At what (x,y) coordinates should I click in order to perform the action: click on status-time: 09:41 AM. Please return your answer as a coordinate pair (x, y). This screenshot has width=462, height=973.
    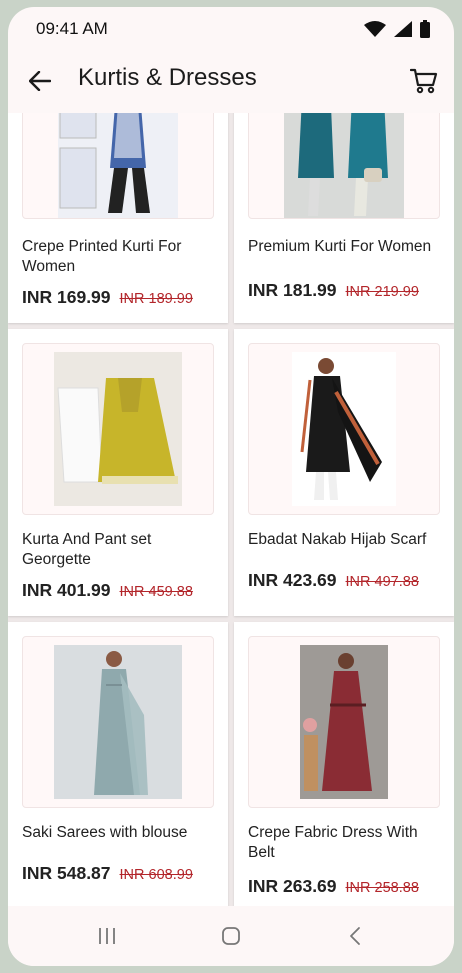
    Looking at the image, I should click on (72, 28).